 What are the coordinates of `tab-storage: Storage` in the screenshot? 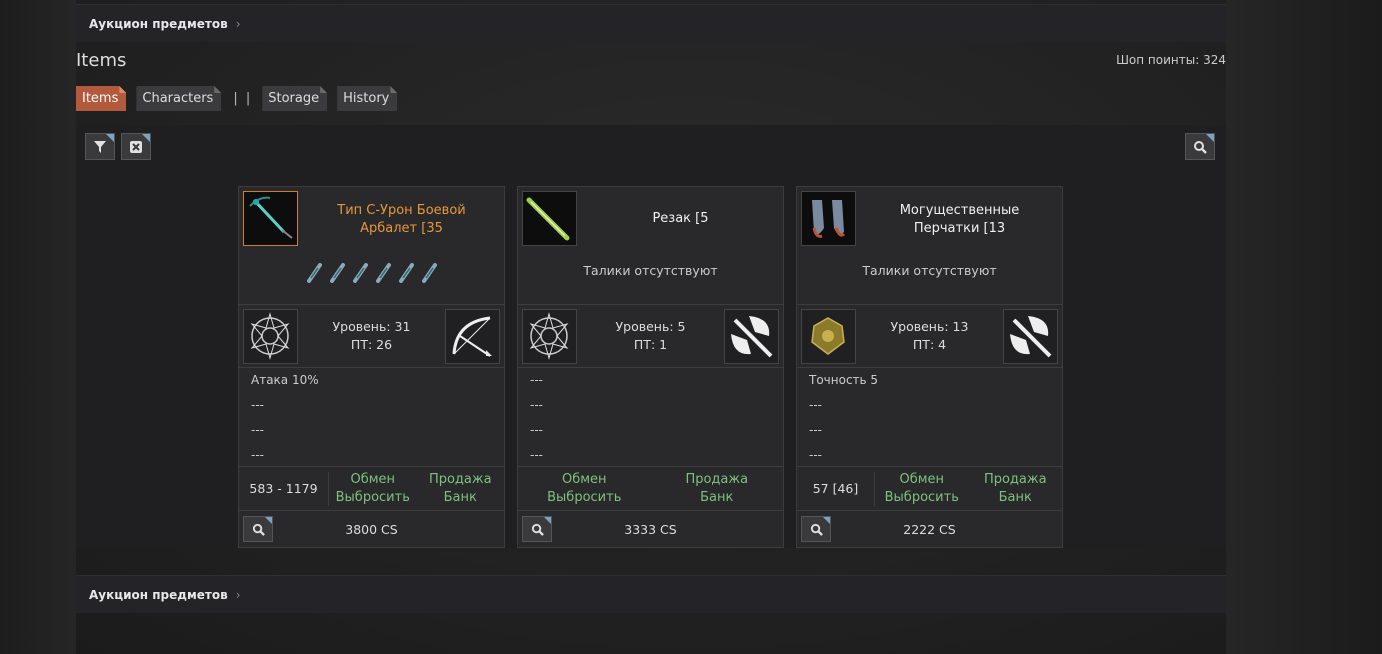 It's located at (294, 98).